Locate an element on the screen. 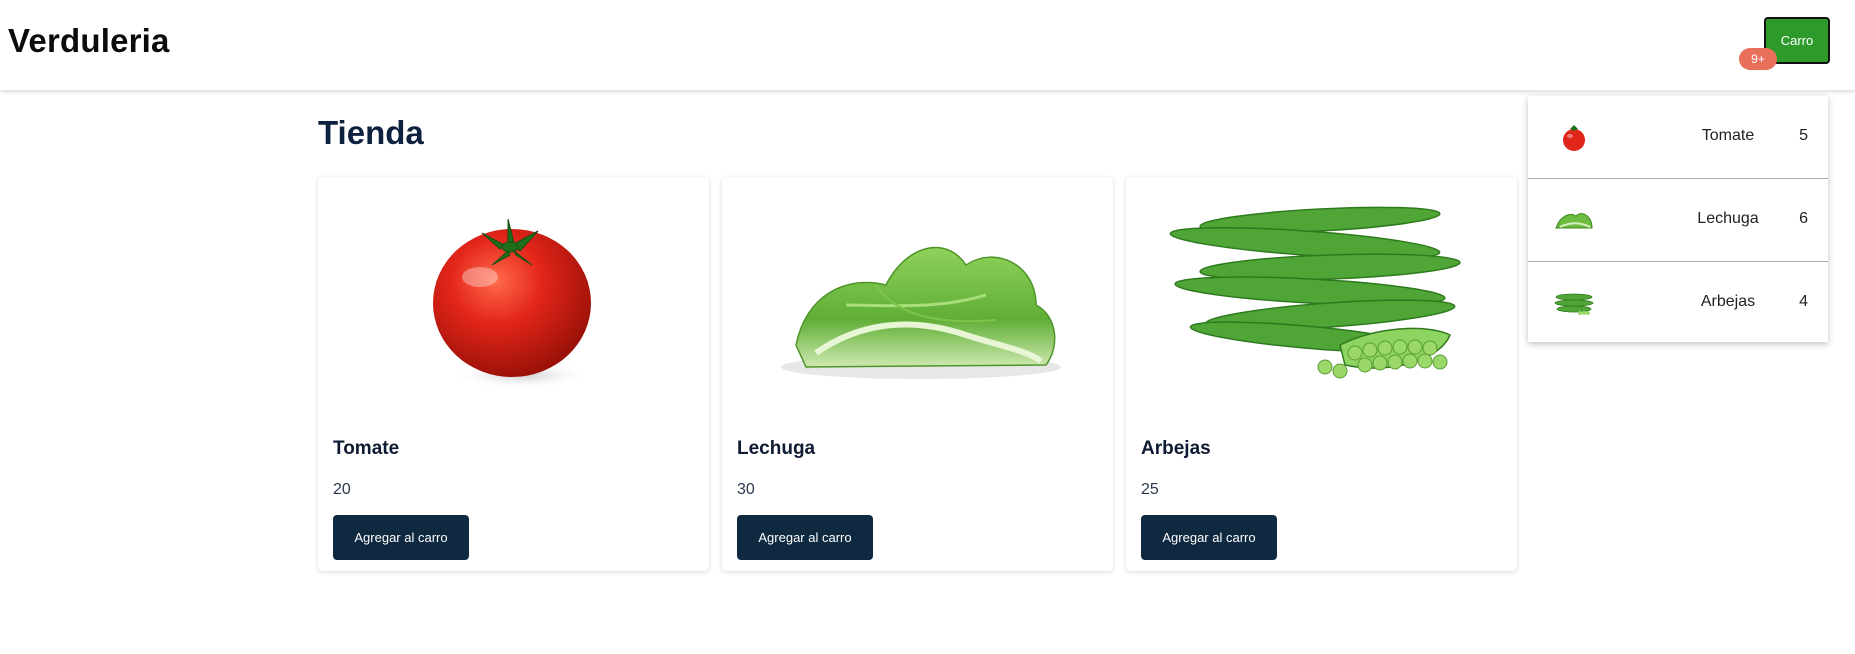 This screenshot has height=654, width=1855. peas-image is located at coordinates (1321, 290).